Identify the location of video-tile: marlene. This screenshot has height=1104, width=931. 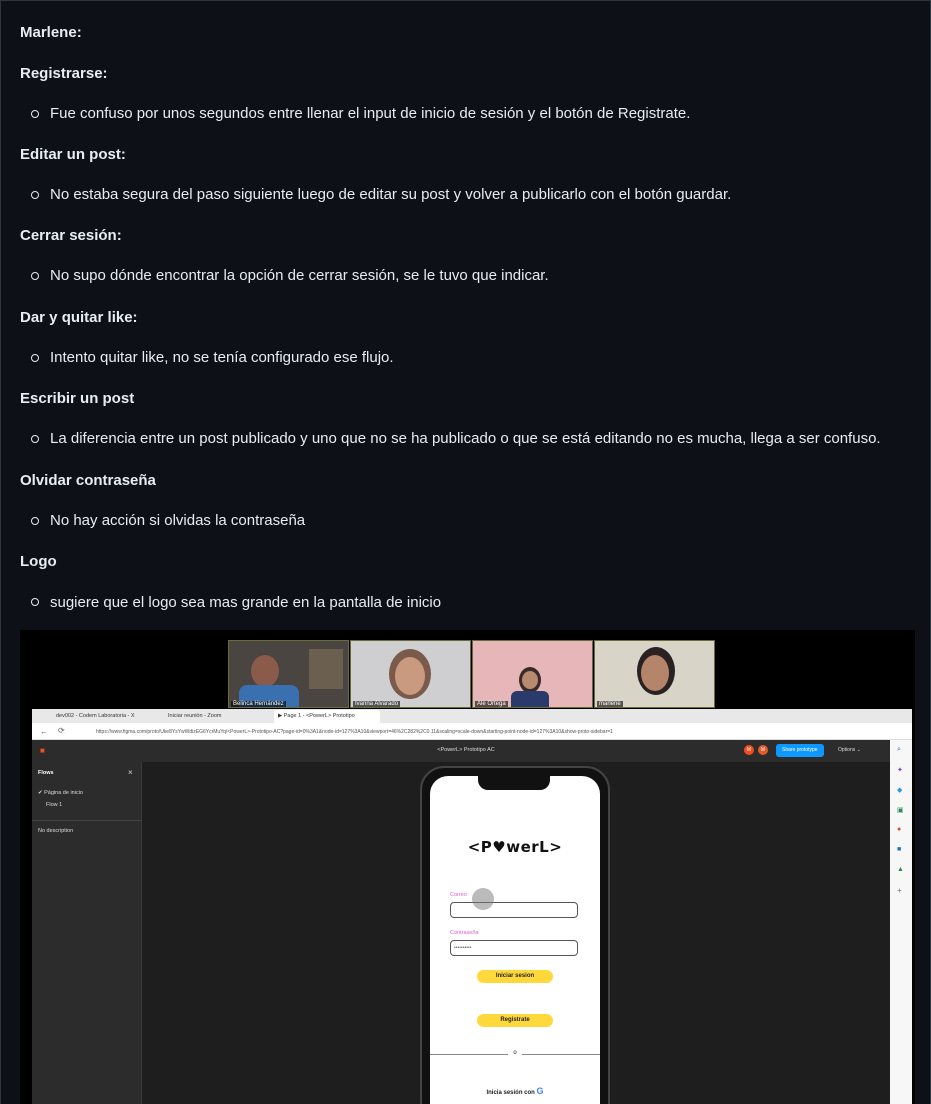
(654, 674).